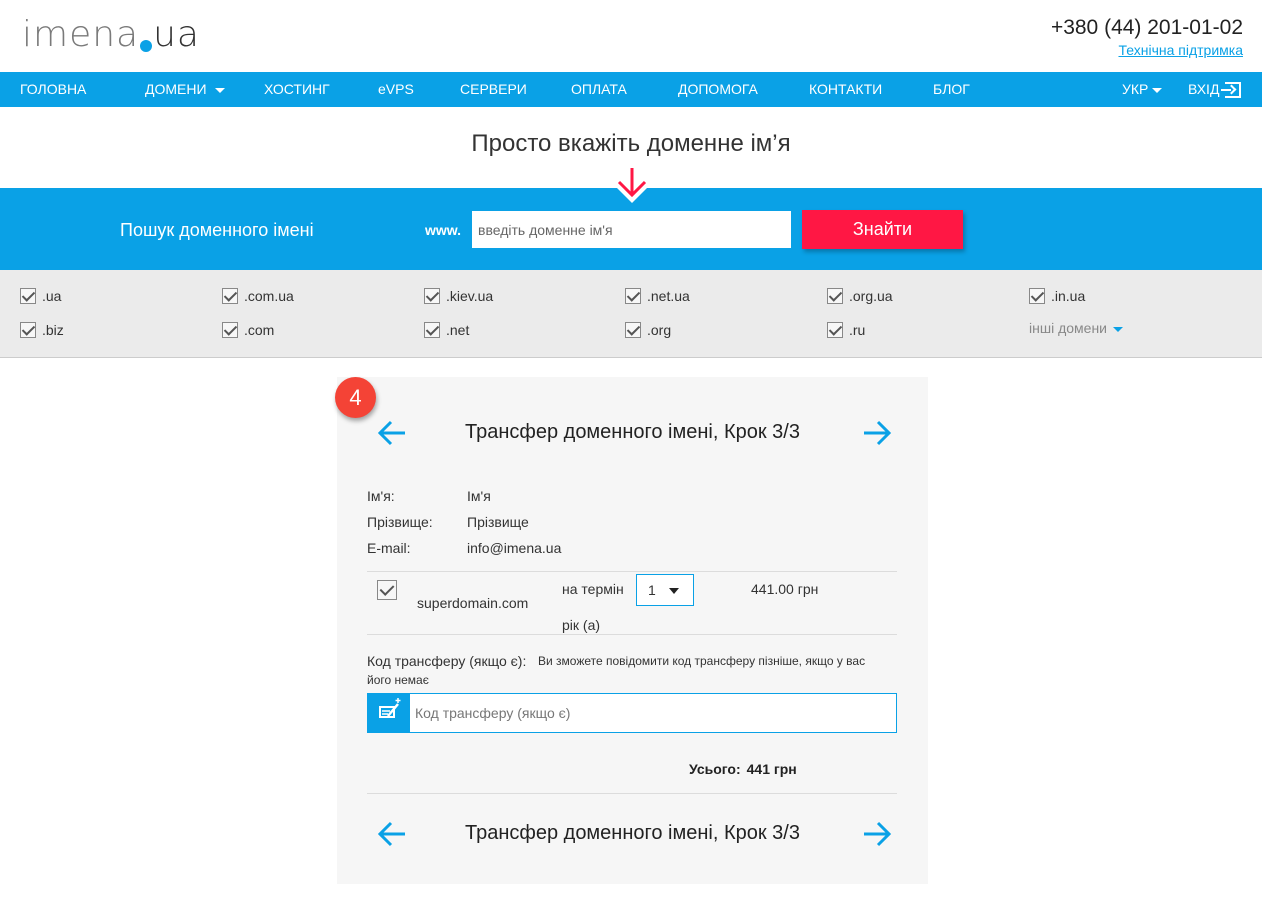 The width and height of the screenshot is (1262, 897). I want to click on tld-label: .in.ua, so click(1068, 296).